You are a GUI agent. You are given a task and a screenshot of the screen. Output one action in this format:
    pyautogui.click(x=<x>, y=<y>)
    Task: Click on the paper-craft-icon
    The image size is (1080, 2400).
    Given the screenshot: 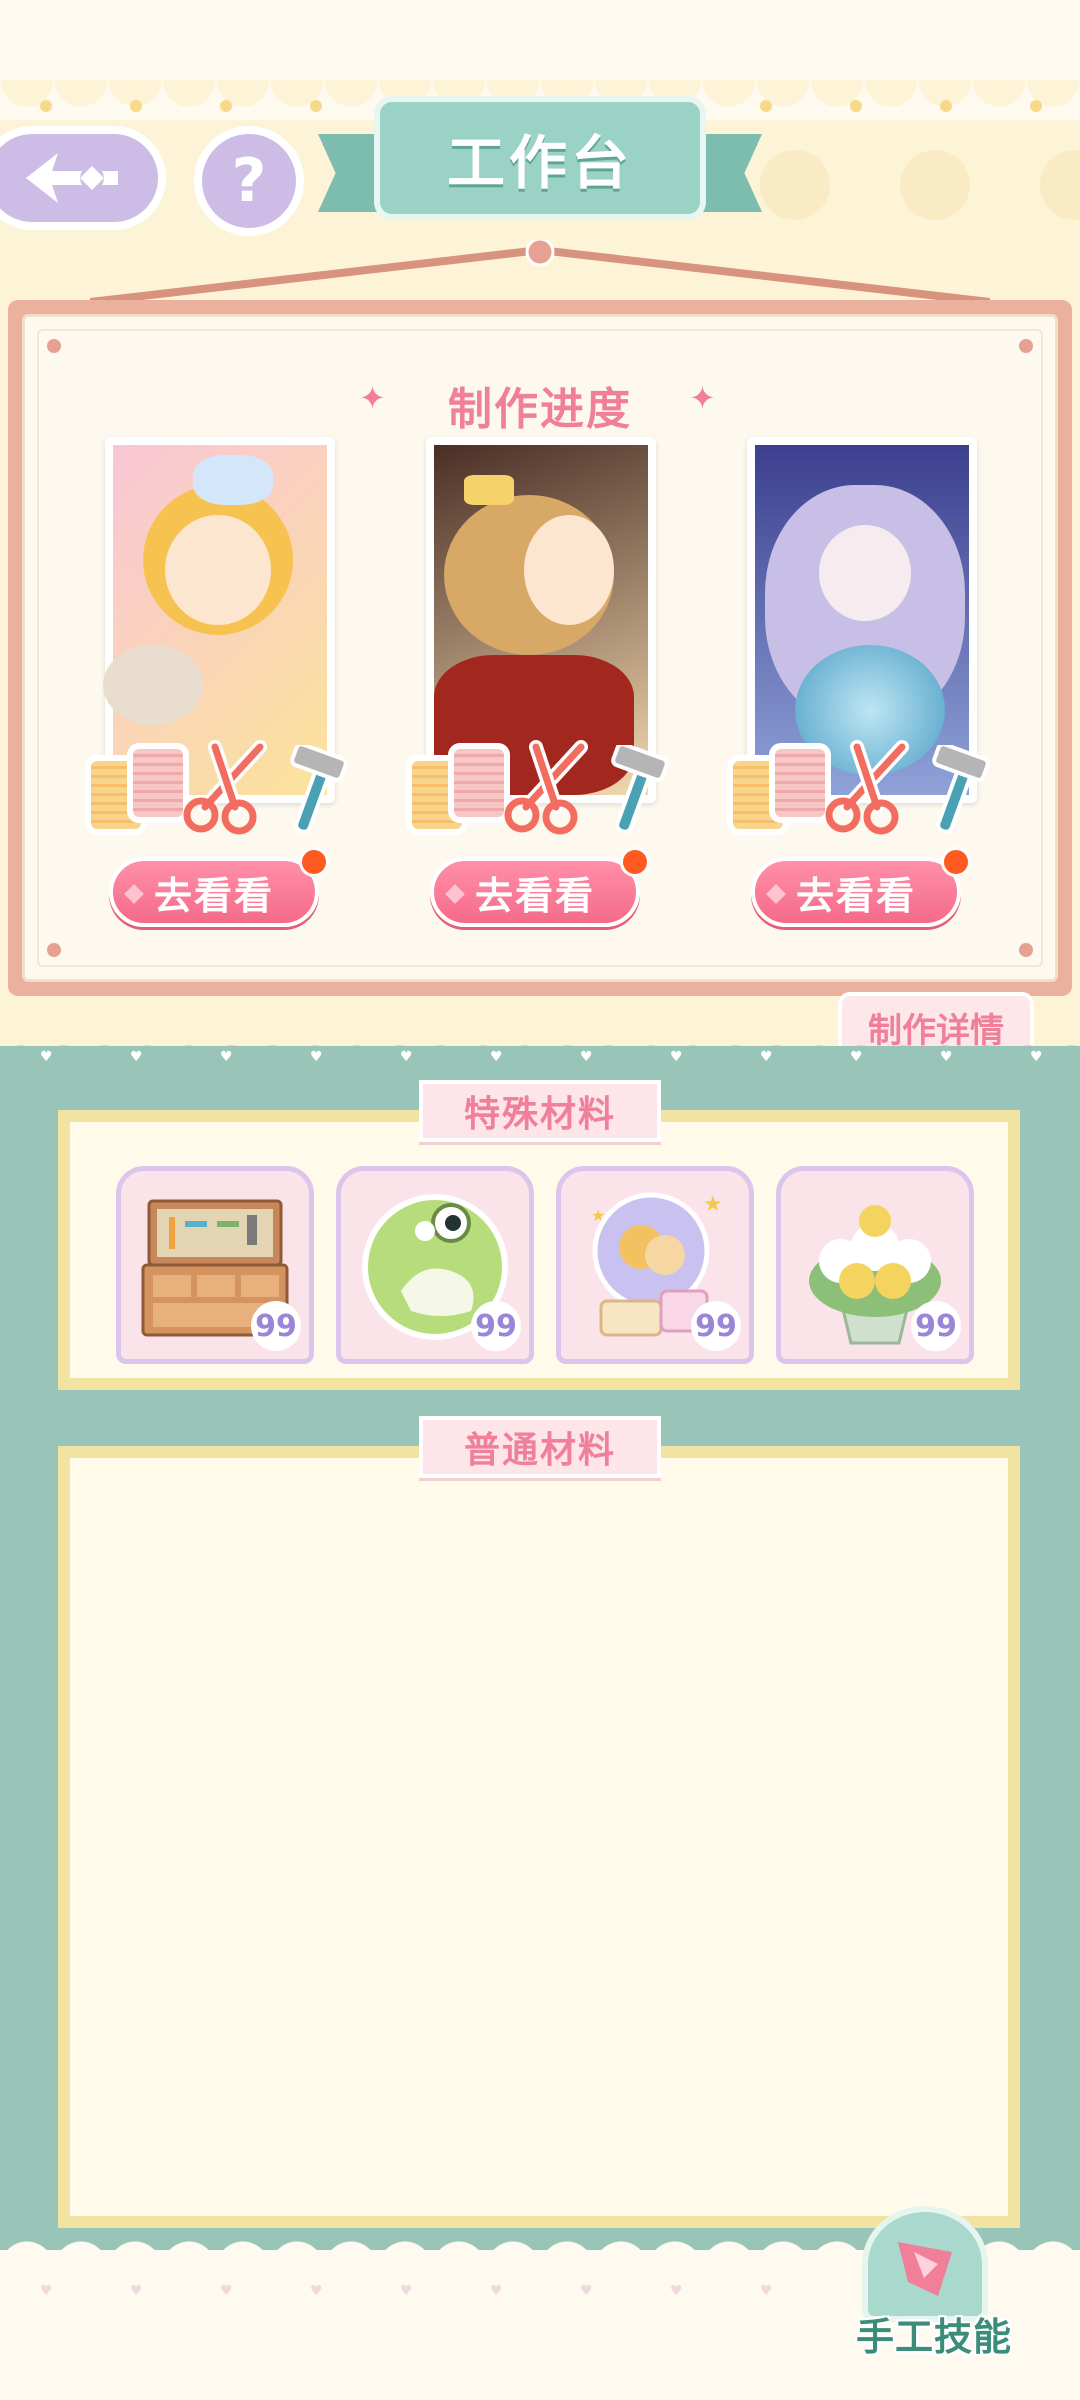 What is the action you would take?
    pyautogui.click(x=925, y=2269)
    